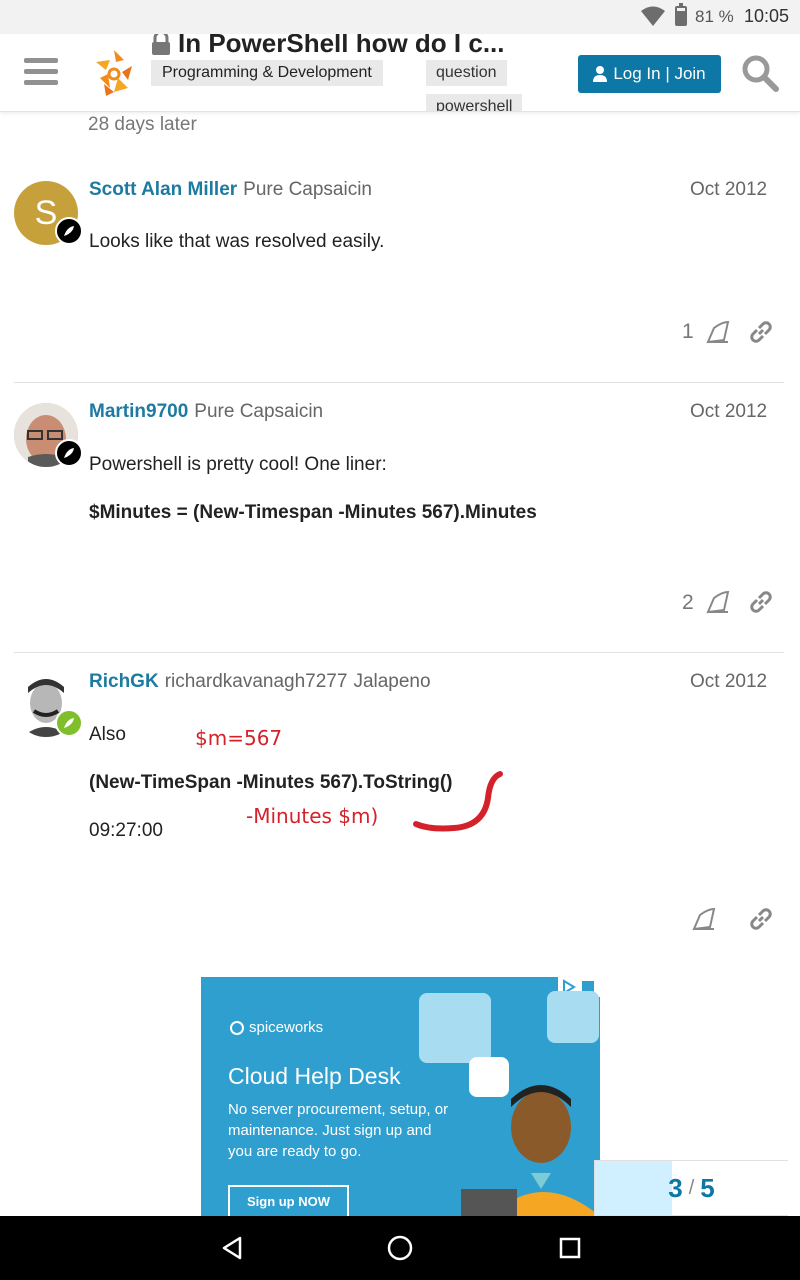 This screenshot has height=1280, width=800. What do you see at coordinates (714, 16) in the screenshot?
I see `battery-percent: 81 %` at bounding box center [714, 16].